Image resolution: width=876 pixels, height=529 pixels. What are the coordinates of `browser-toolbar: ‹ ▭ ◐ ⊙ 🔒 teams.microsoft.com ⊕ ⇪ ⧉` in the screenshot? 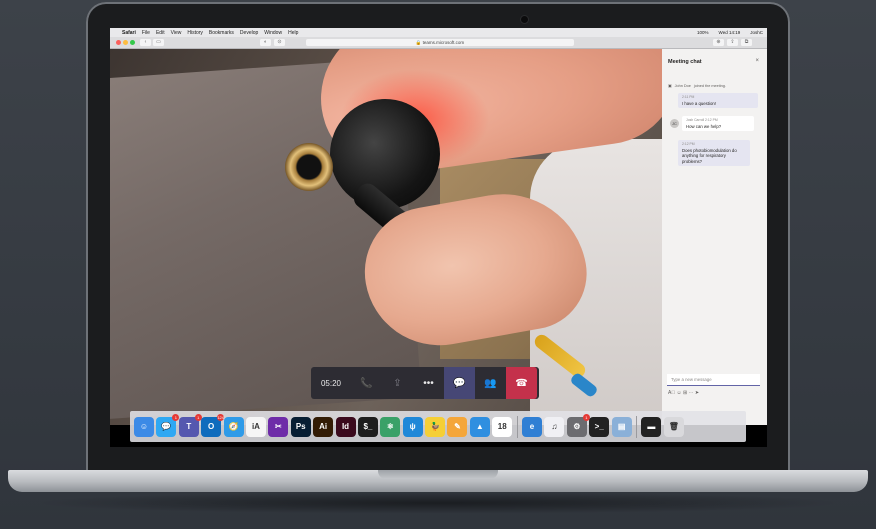 It's located at (438, 43).